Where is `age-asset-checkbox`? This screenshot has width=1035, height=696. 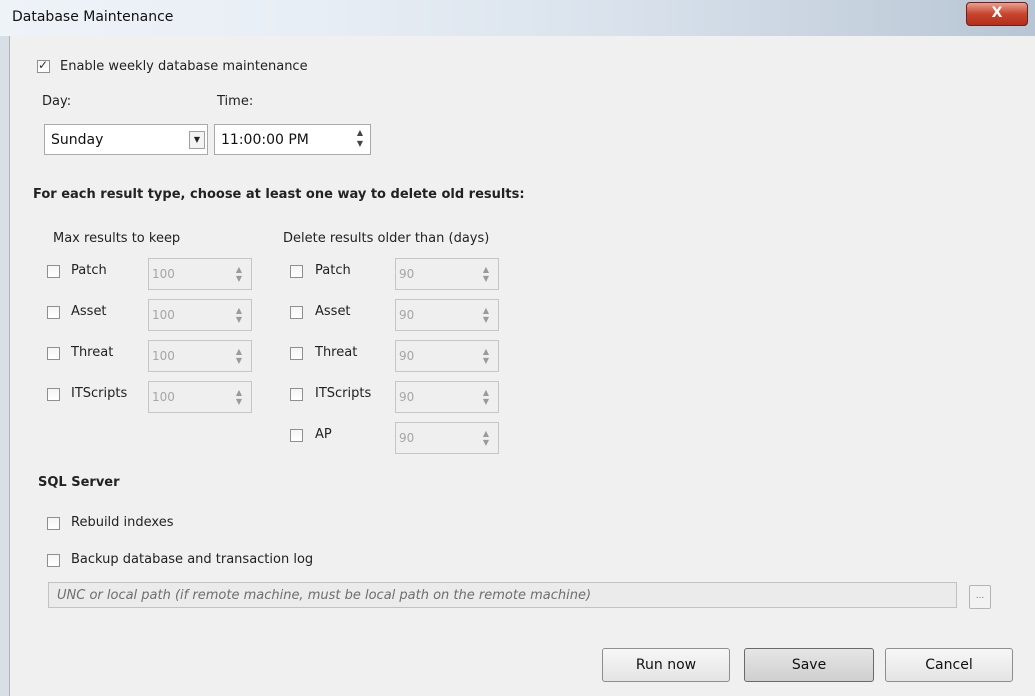 age-asset-checkbox is located at coordinates (296, 312).